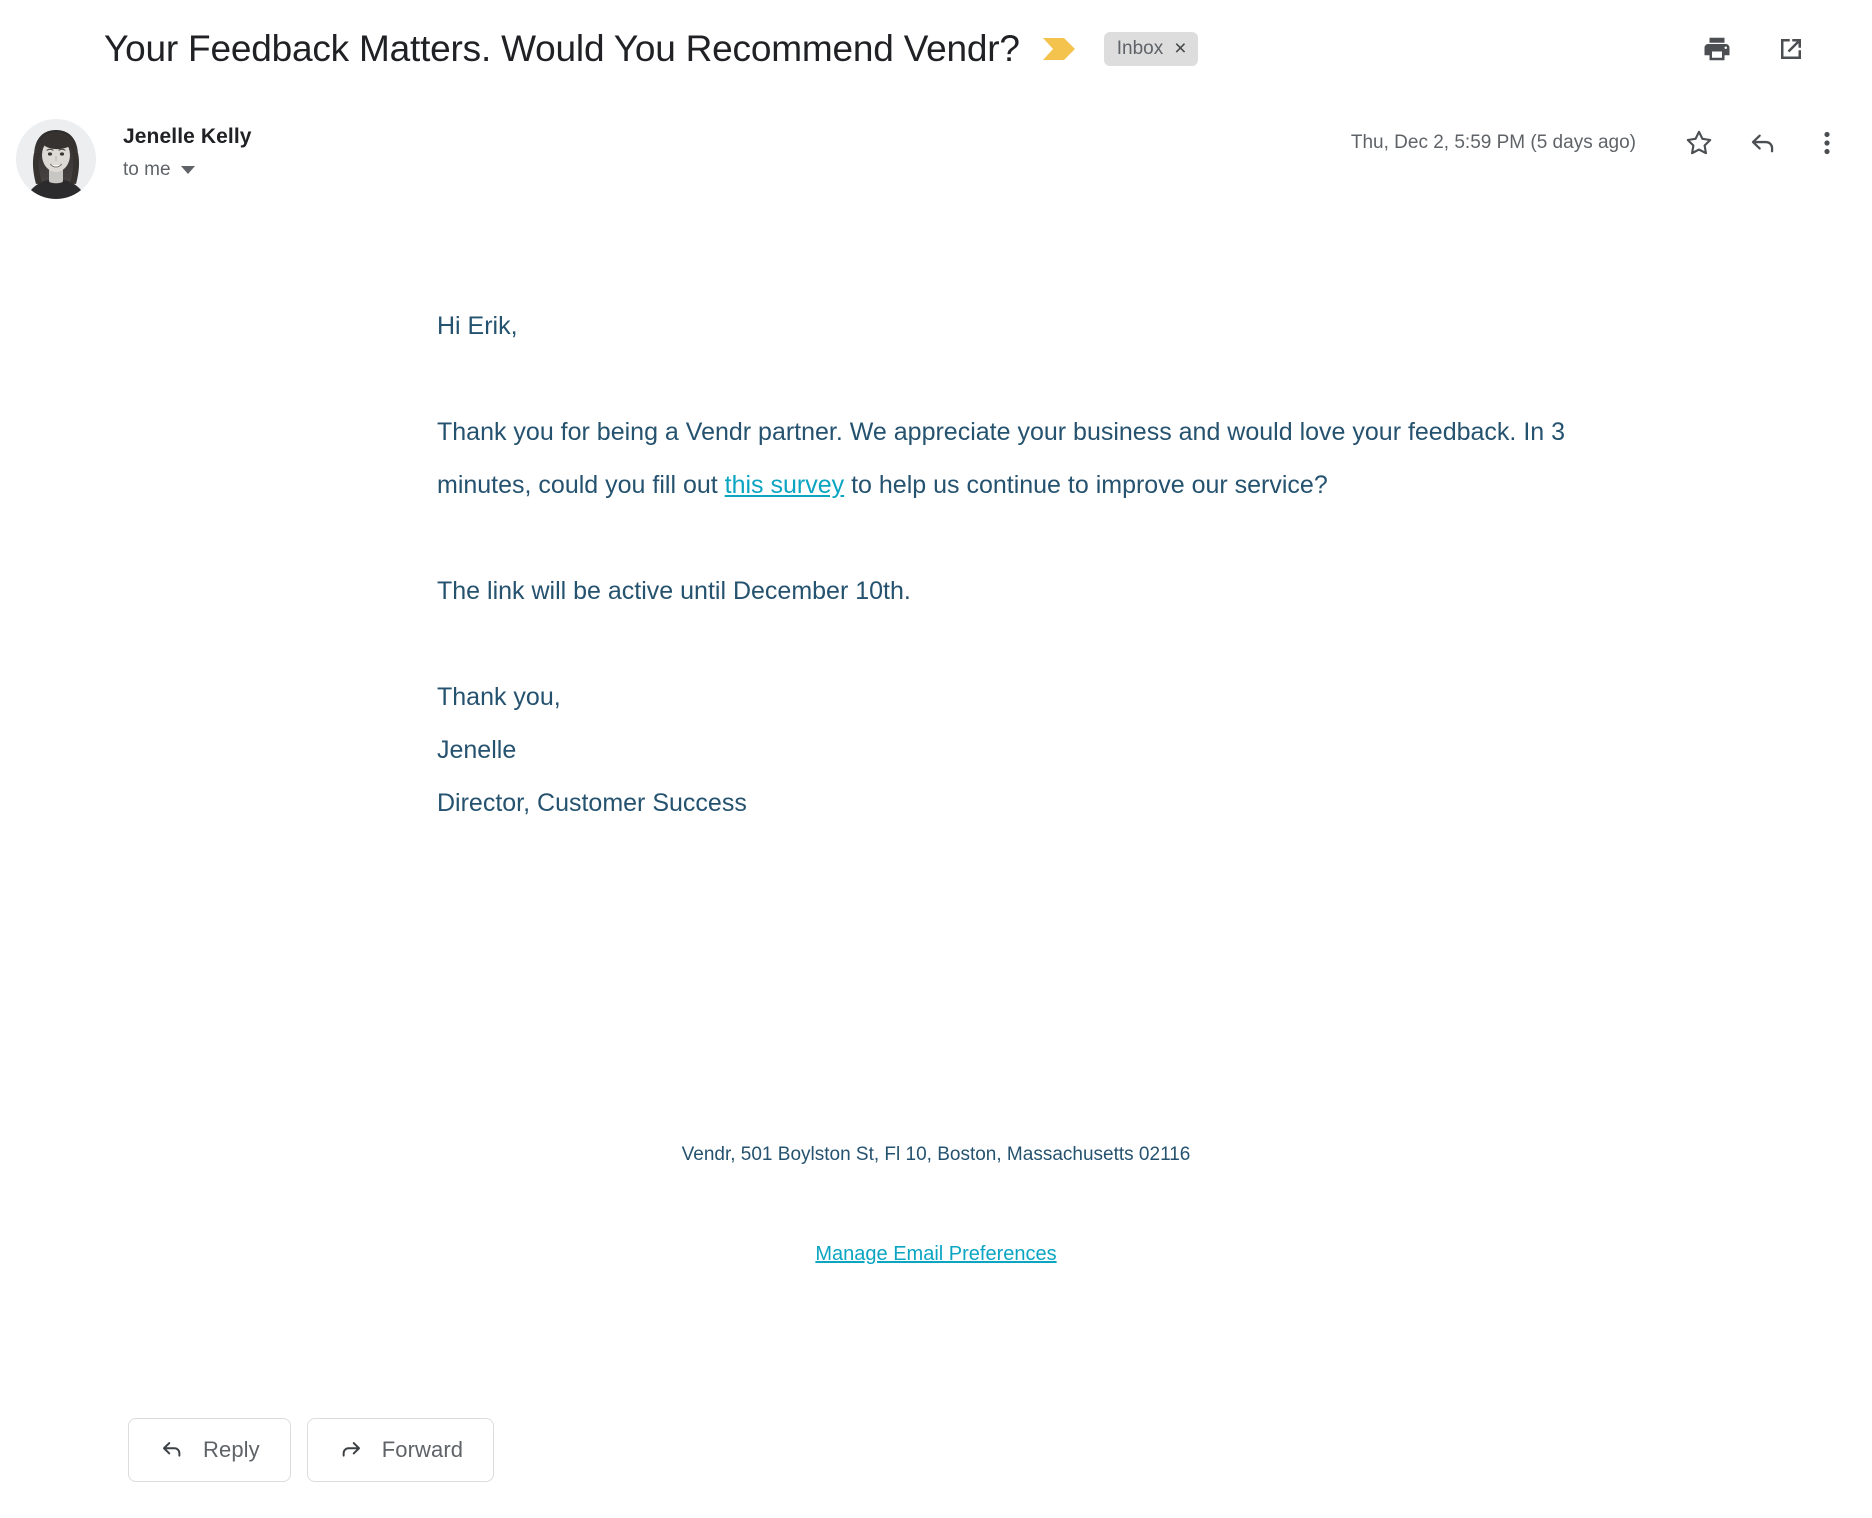 The height and width of the screenshot is (1518, 1872). I want to click on message-action-group: Thu, Dec 2, 5:59 PM (5 days ago), so click(1598, 140).